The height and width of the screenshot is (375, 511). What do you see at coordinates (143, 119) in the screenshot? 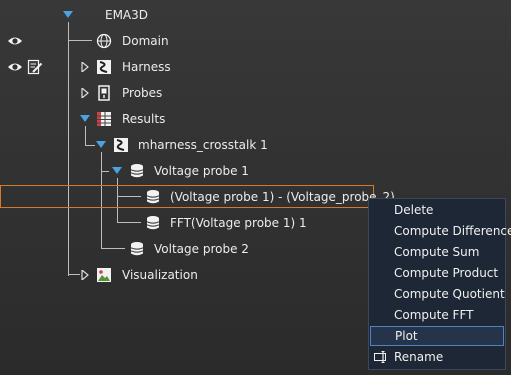
I see `tree-item-results: Results` at bounding box center [143, 119].